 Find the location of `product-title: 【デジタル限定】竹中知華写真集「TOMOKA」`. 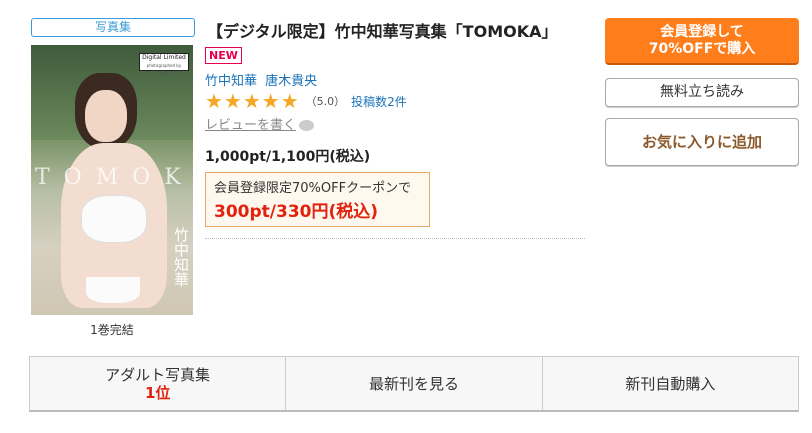

product-title: 【デジタル限定】竹中知華写真集「TOMOKA」 is located at coordinates (382, 31).